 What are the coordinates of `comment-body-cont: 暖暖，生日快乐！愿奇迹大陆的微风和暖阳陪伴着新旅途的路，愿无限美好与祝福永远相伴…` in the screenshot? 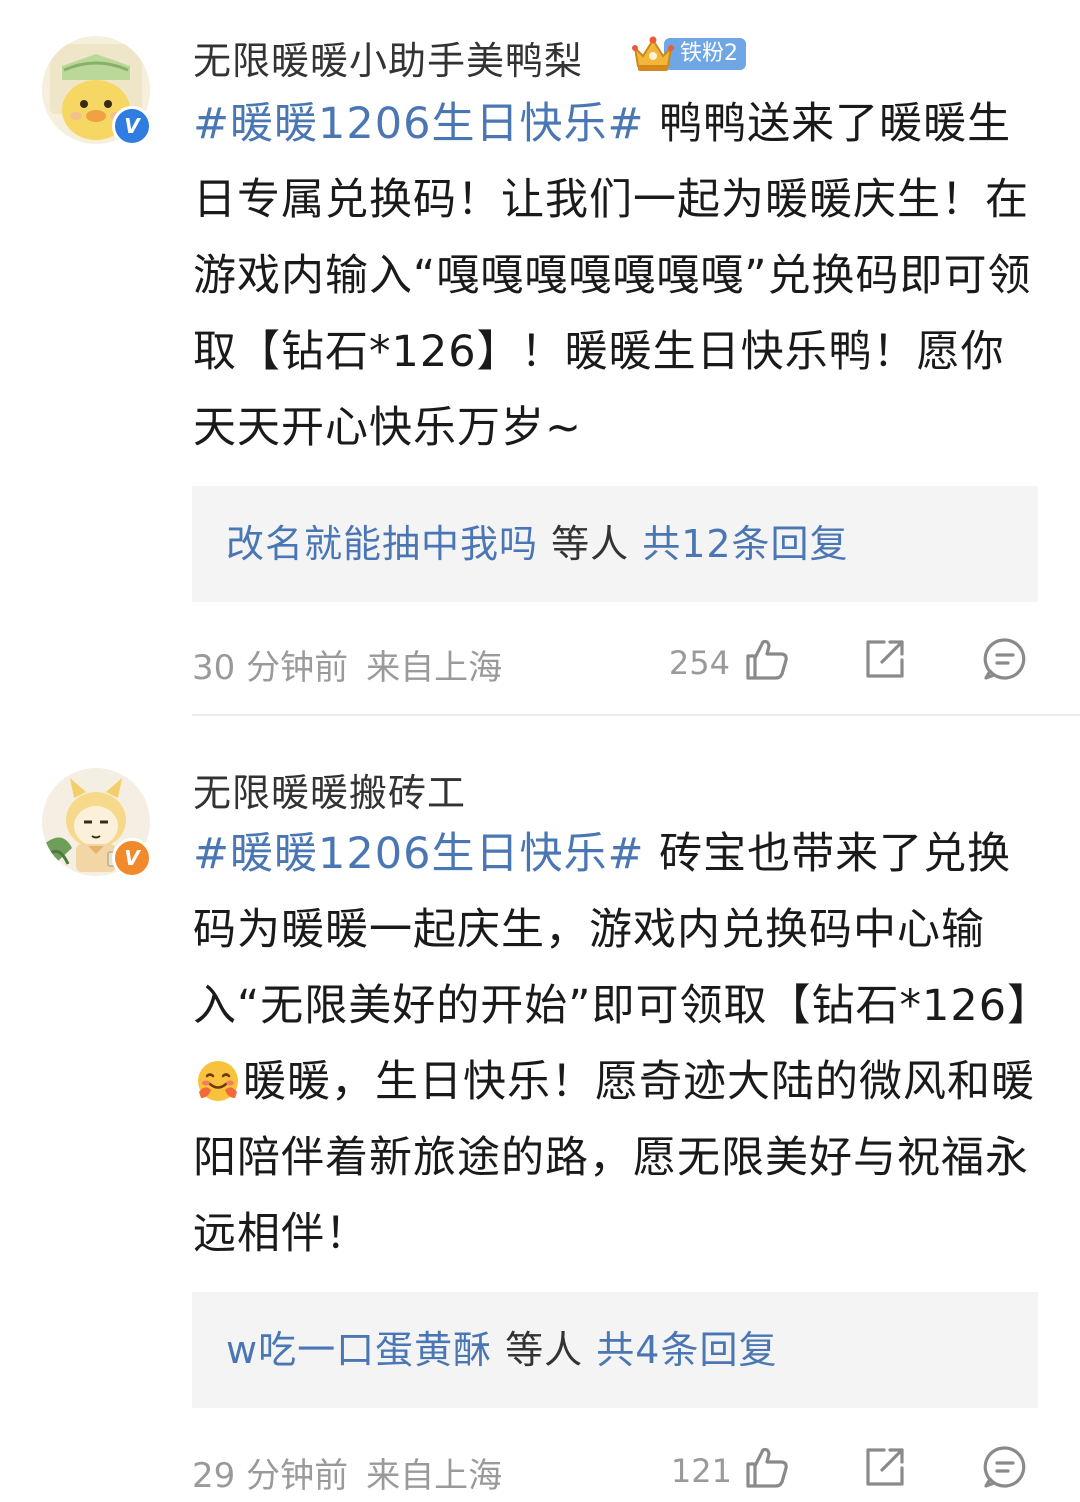 It's located at (614, 1158).